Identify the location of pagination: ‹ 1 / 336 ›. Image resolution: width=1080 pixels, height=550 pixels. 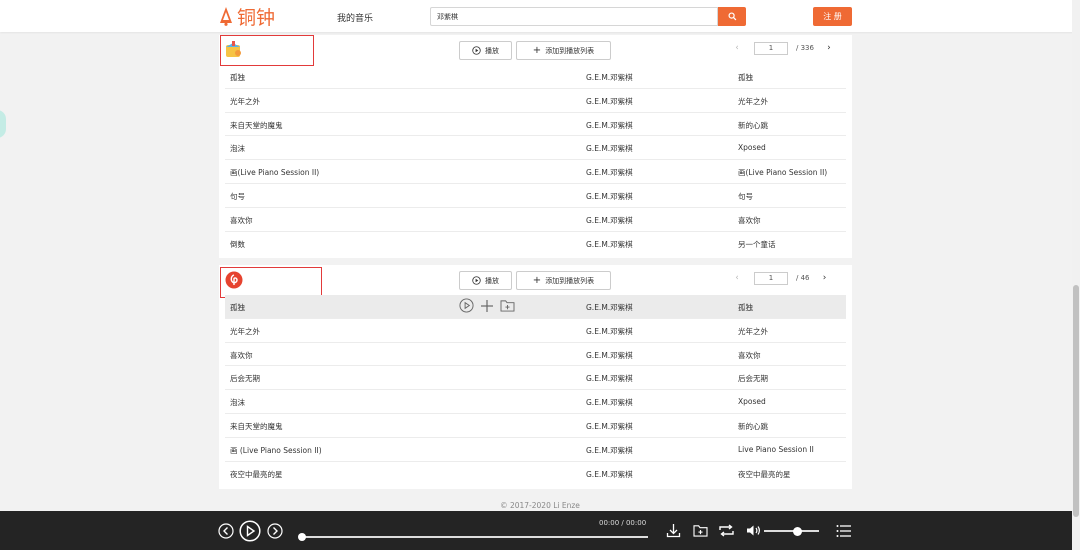
(783, 48).